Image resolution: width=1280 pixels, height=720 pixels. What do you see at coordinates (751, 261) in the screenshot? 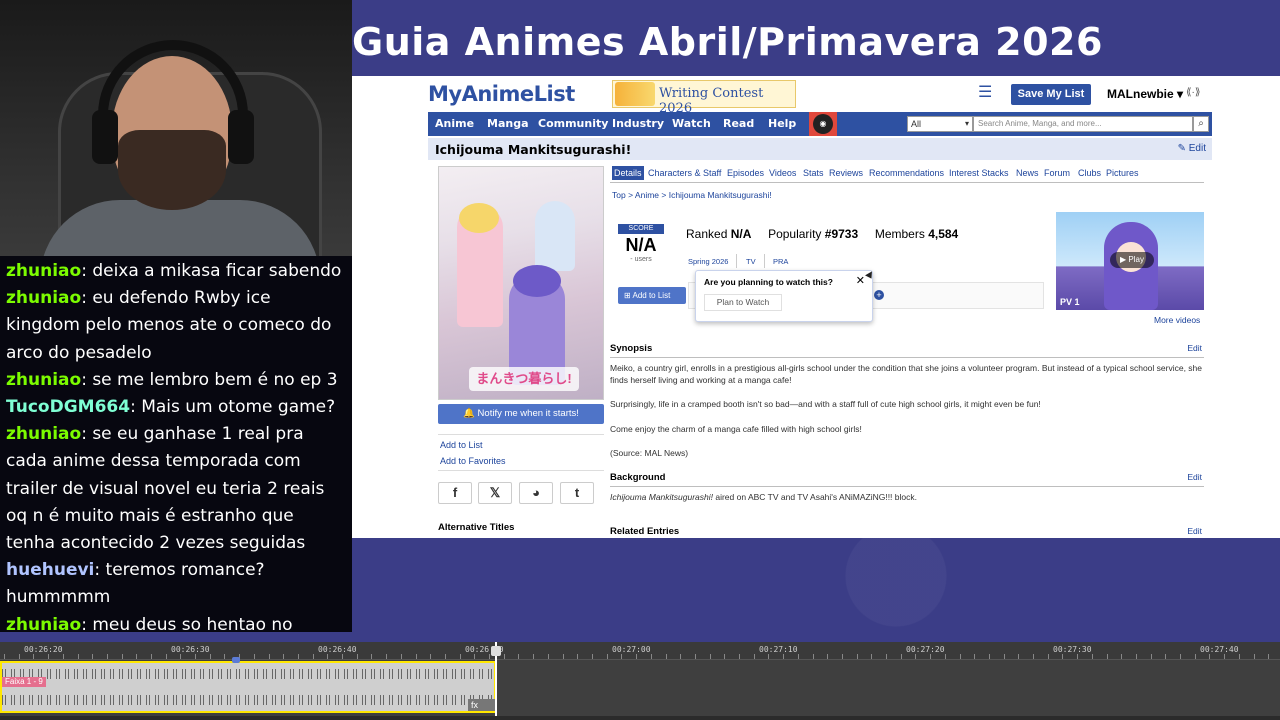
I see `type-link: TV` at bounding box center [751, 261].